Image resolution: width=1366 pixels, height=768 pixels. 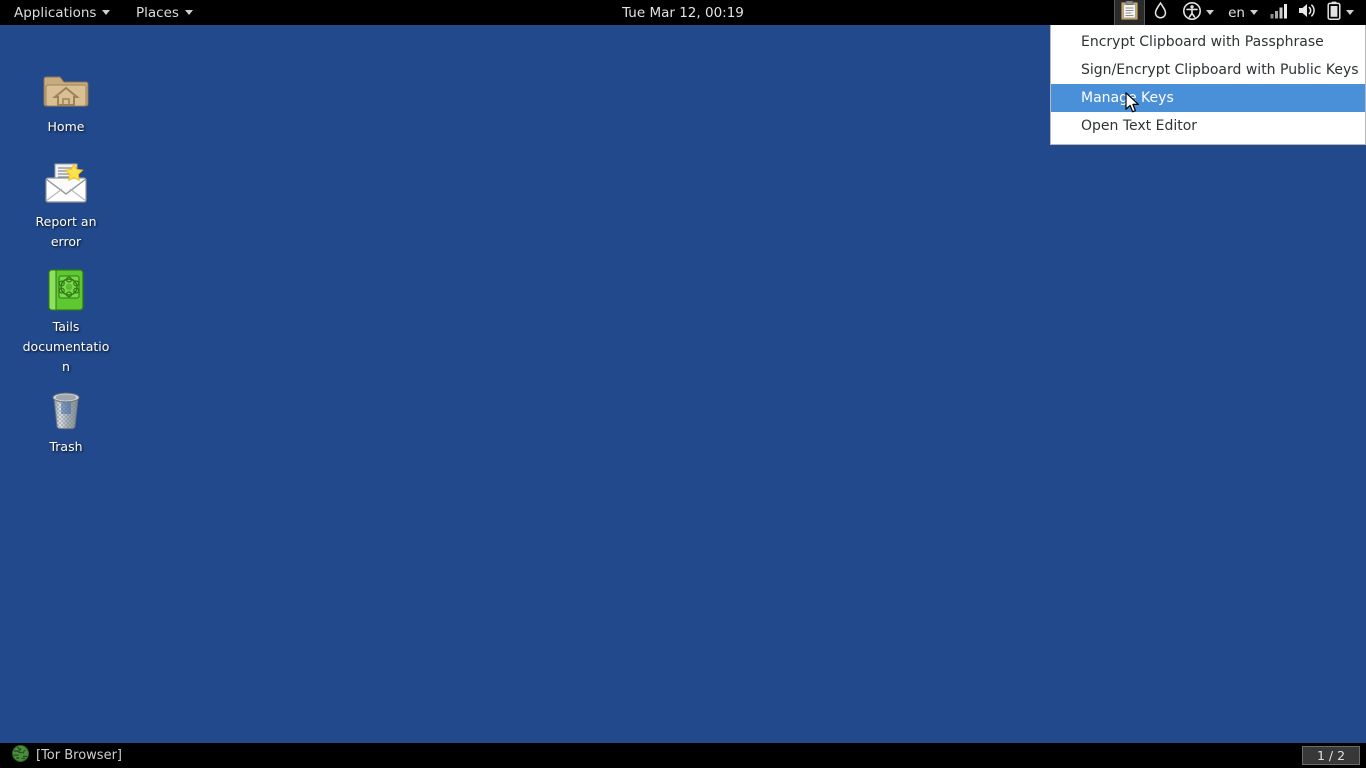 I want to click on accessibility-icon, so click(x=1192, y=12).